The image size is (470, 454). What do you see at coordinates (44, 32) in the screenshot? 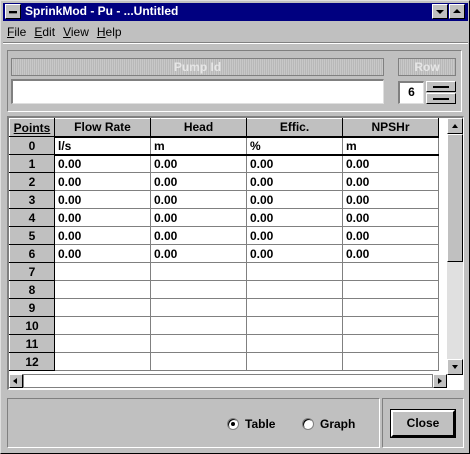
I see `menu-edit: Edit` at bounding box center [44, 32].